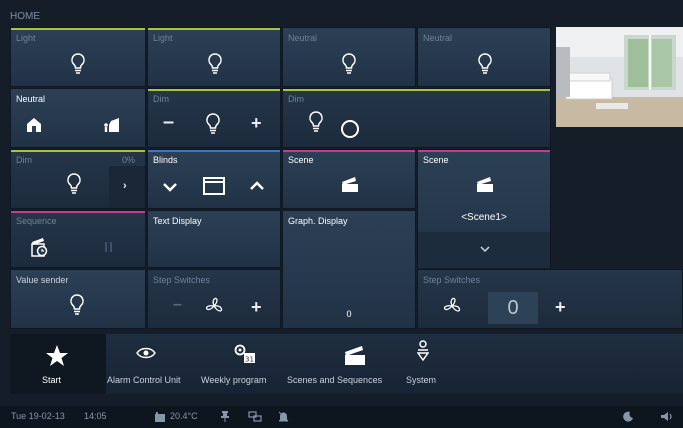  What do you see at coordinates (416, 118) in the screenshot?
I see `tile-dim-2: Dim` at bounding box center [416, 118].